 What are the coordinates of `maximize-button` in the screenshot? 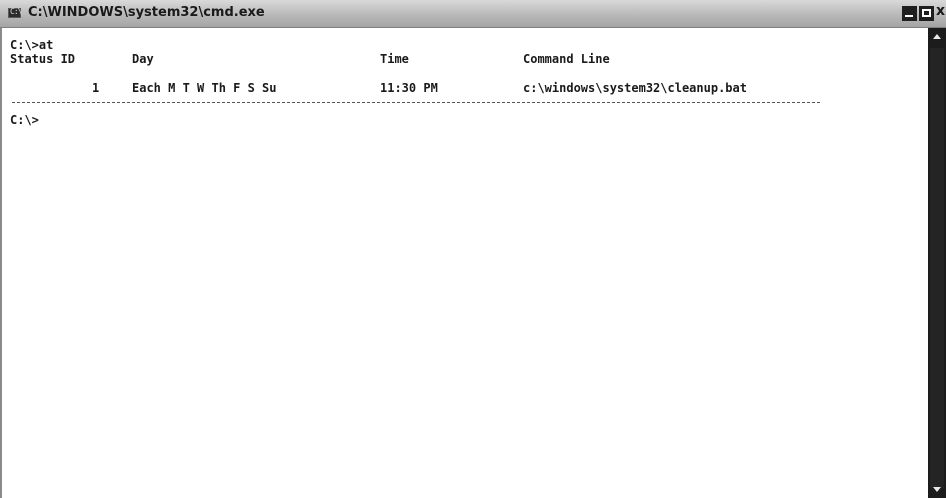 It's located at (926, 13).